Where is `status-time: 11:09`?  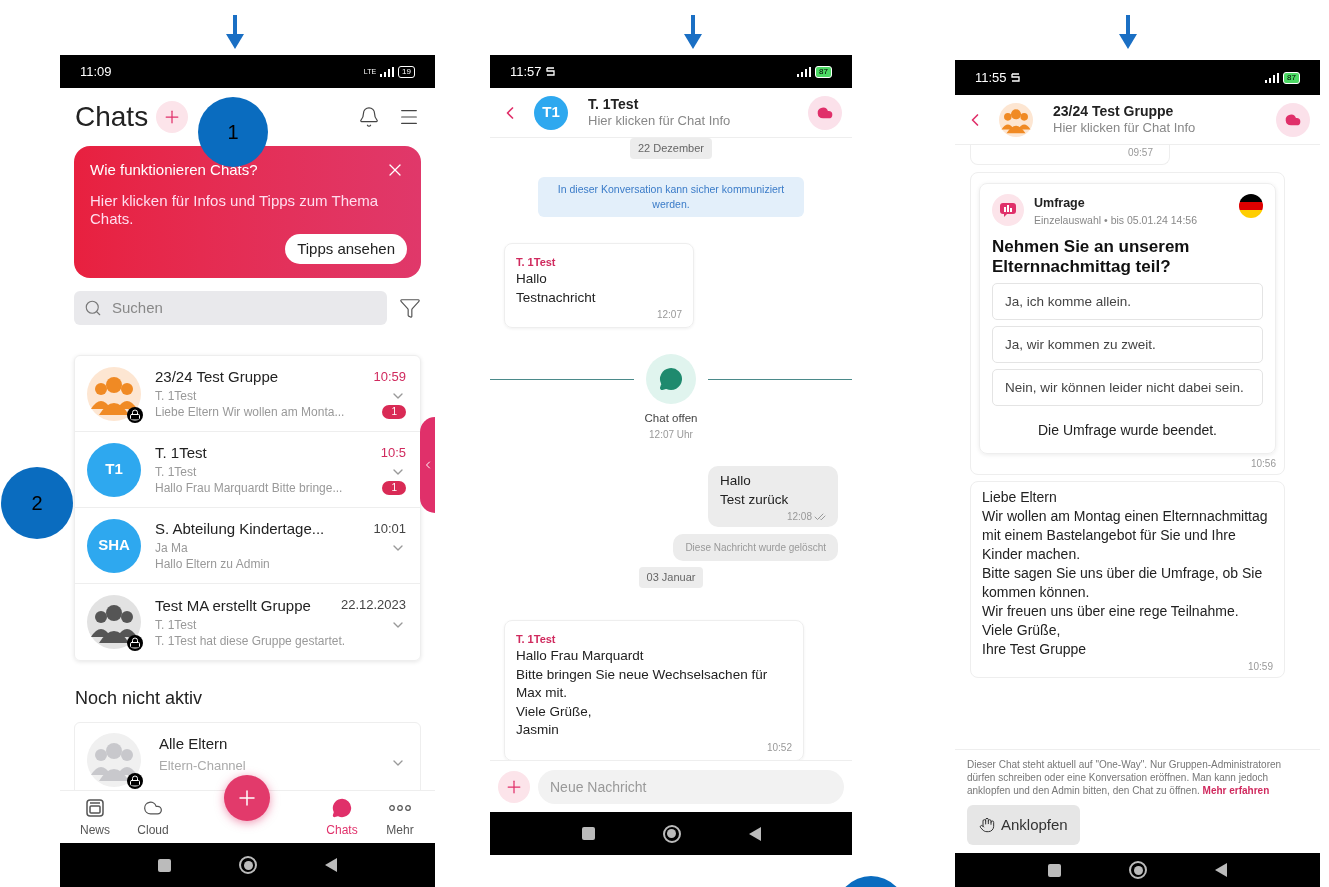 status-time: 11:09 is located at coordinates (96, 71).